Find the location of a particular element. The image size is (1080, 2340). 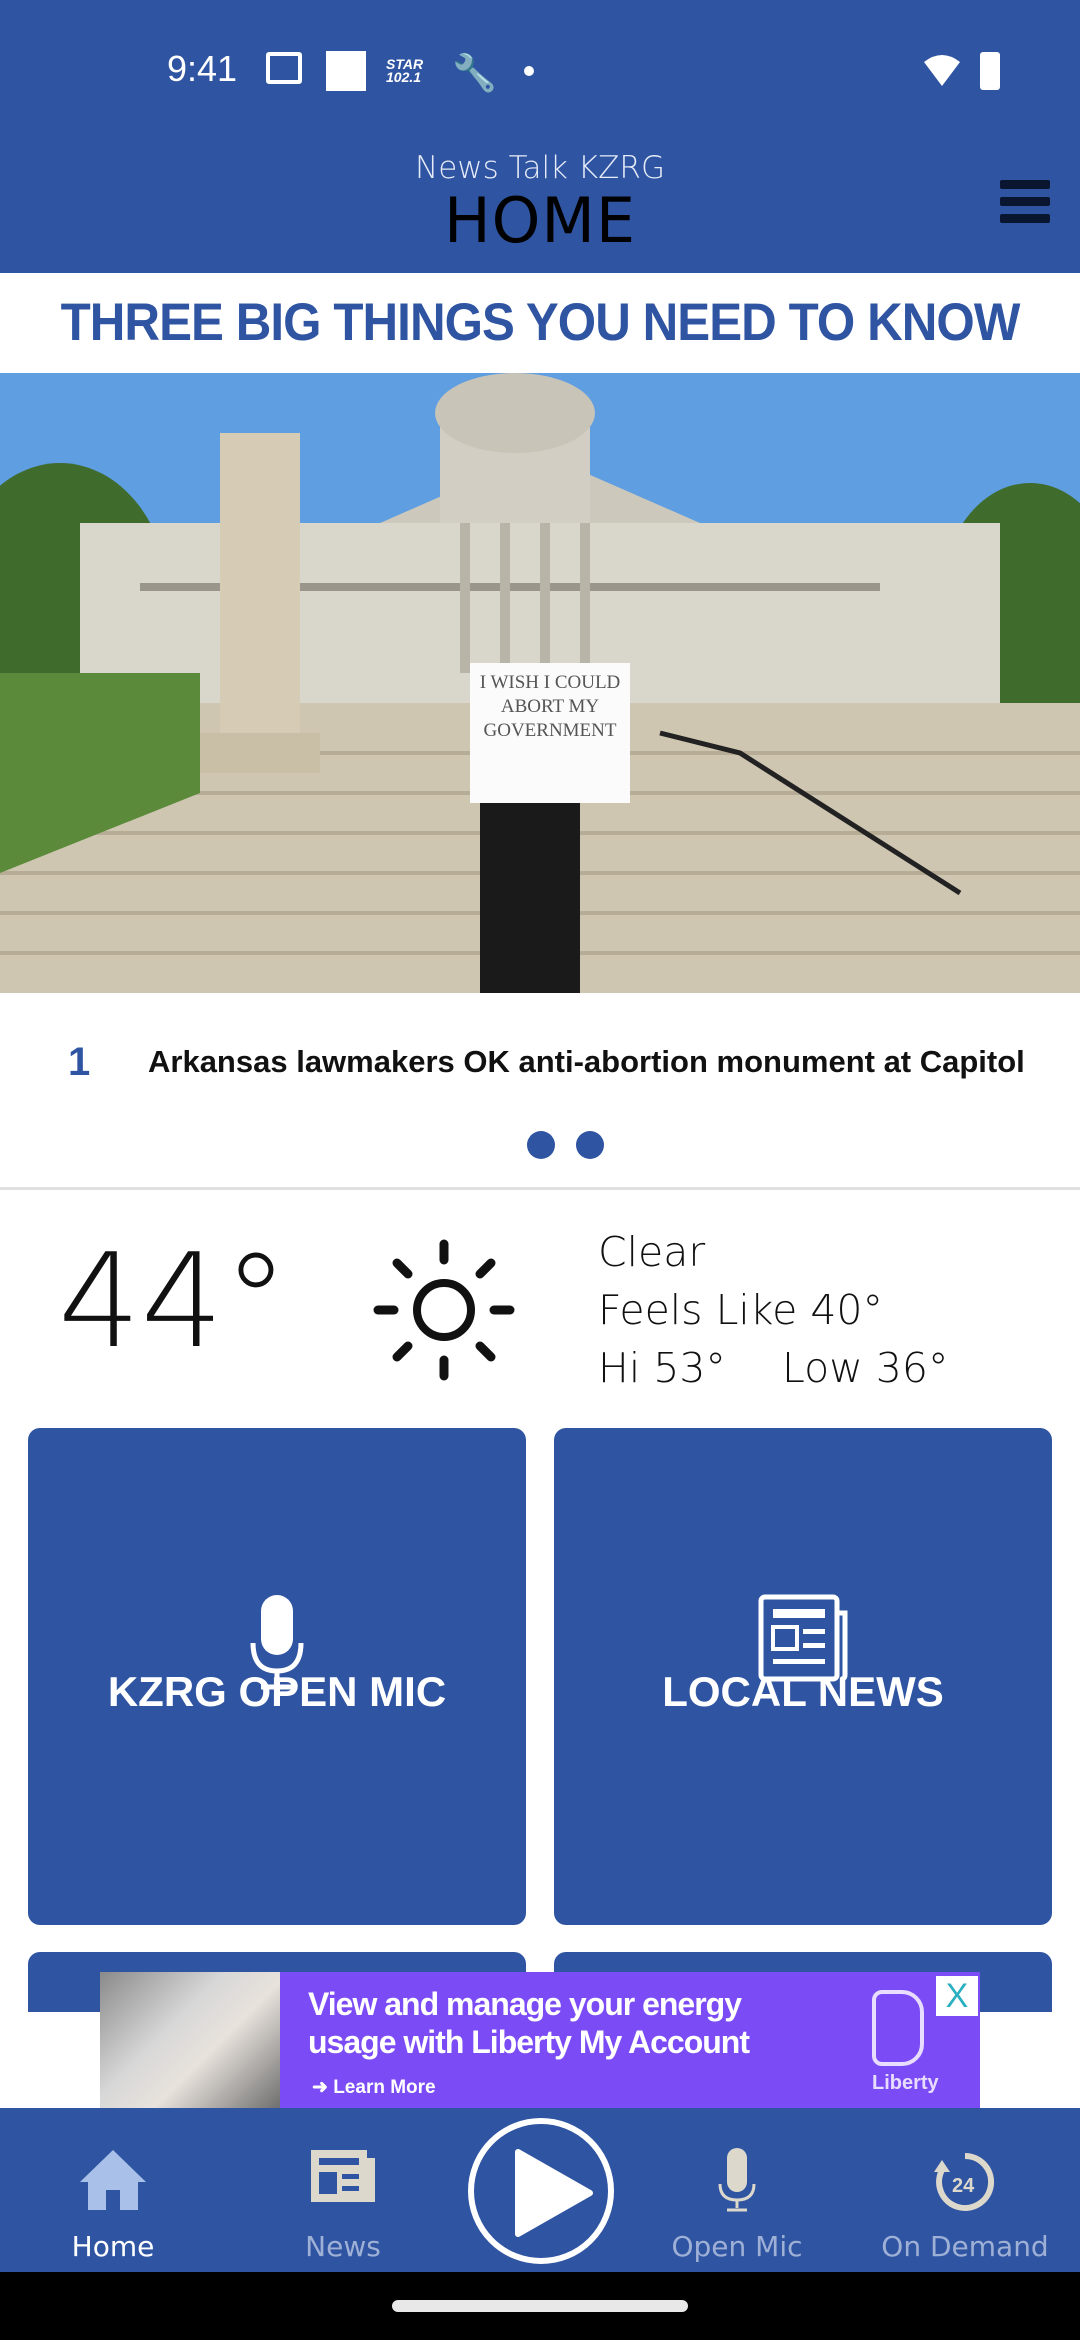

square-icon is located at coordinates (346, 71).